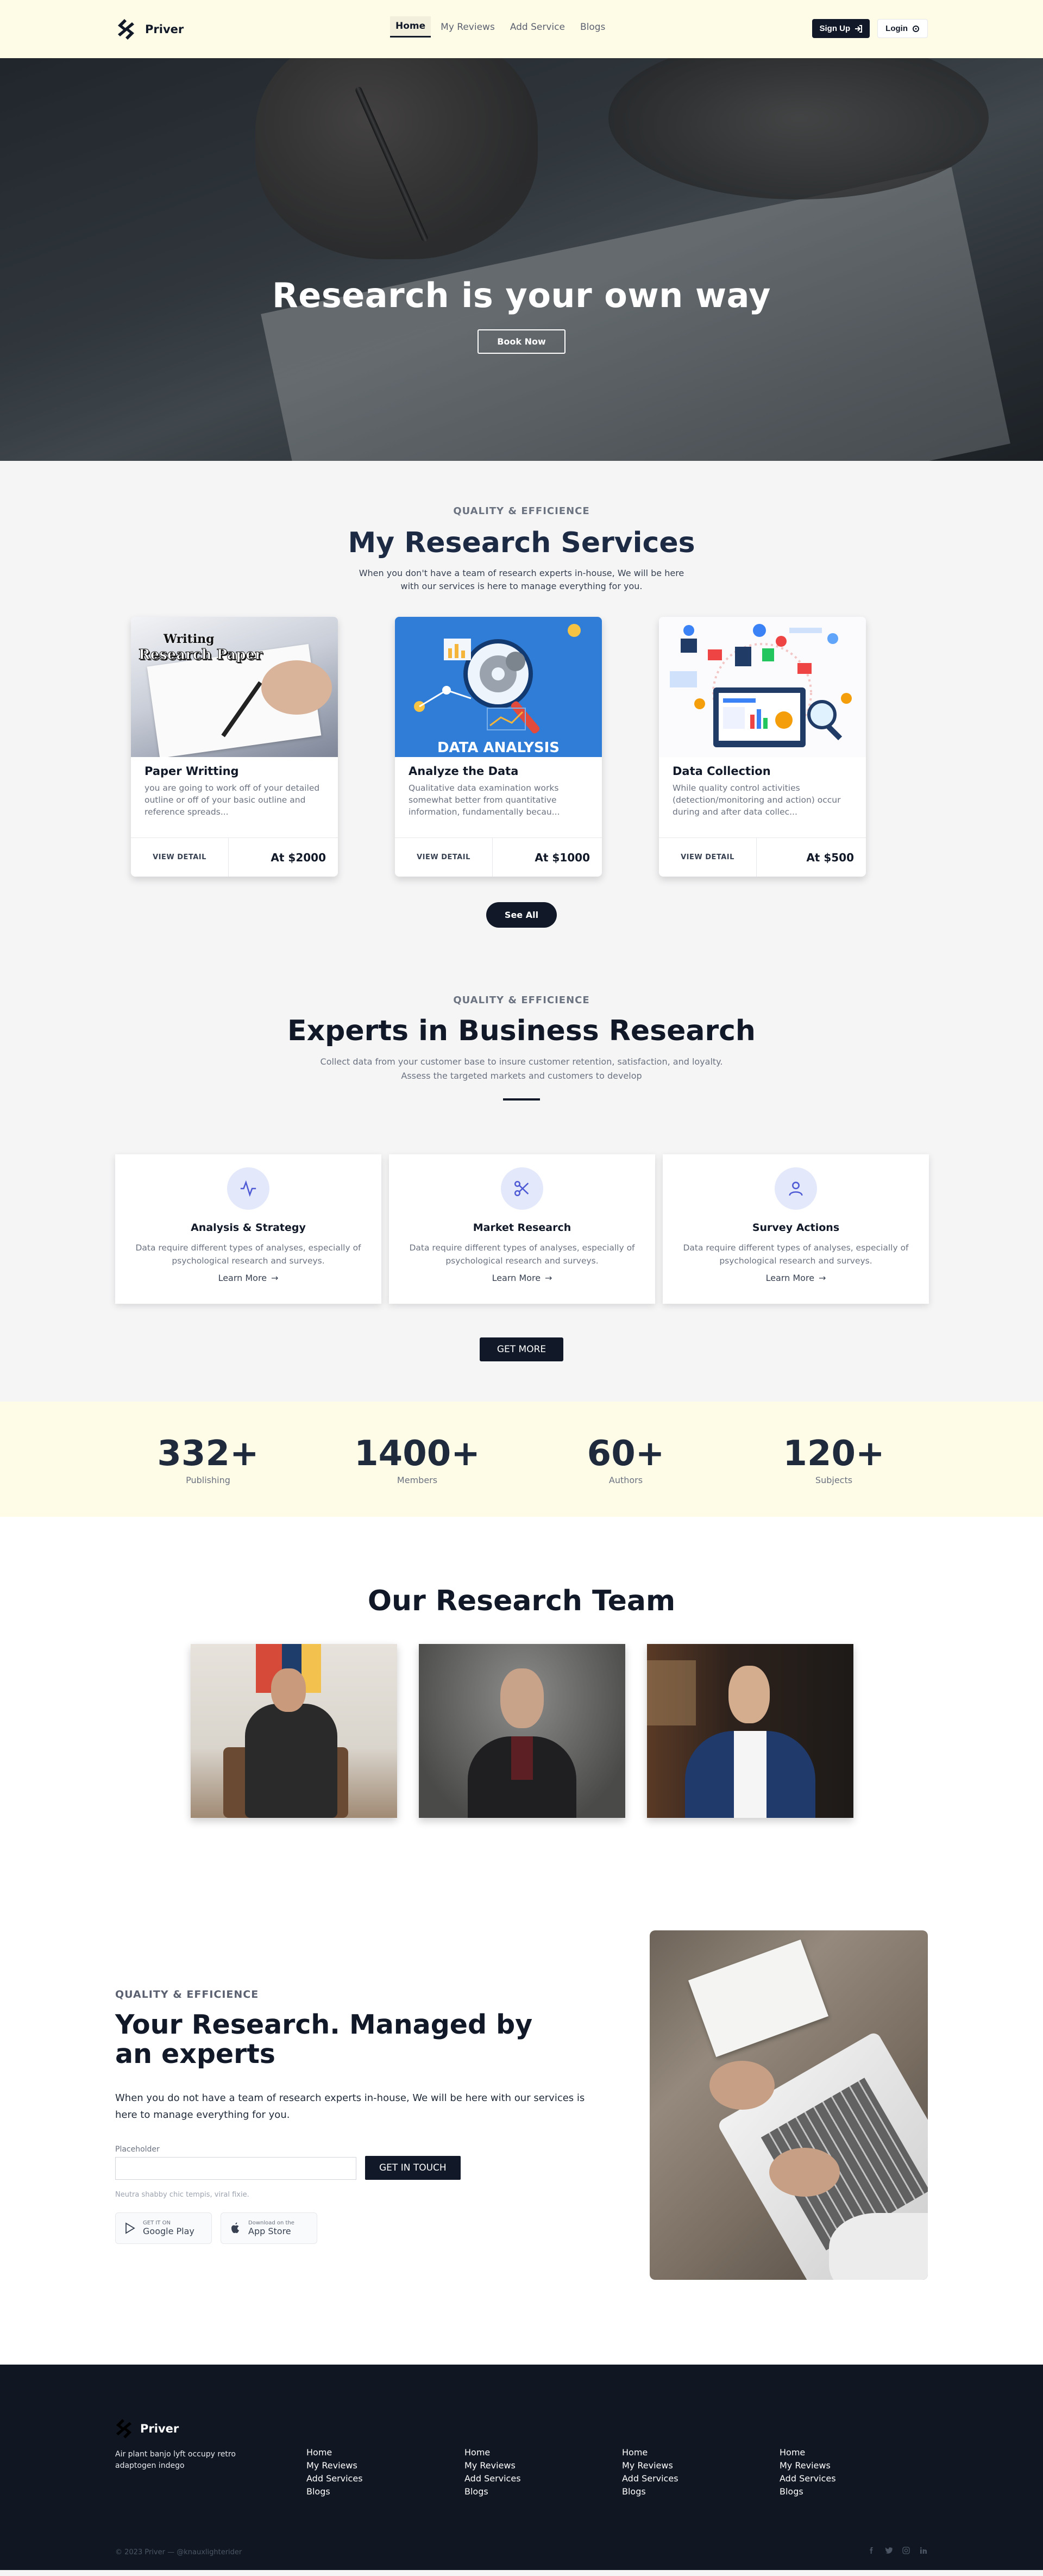 The image size is (1043, 2576). Describe the element at coordinates (796, 1228) in the screenshot. I see `expert-title: Survey Actions` at that location.